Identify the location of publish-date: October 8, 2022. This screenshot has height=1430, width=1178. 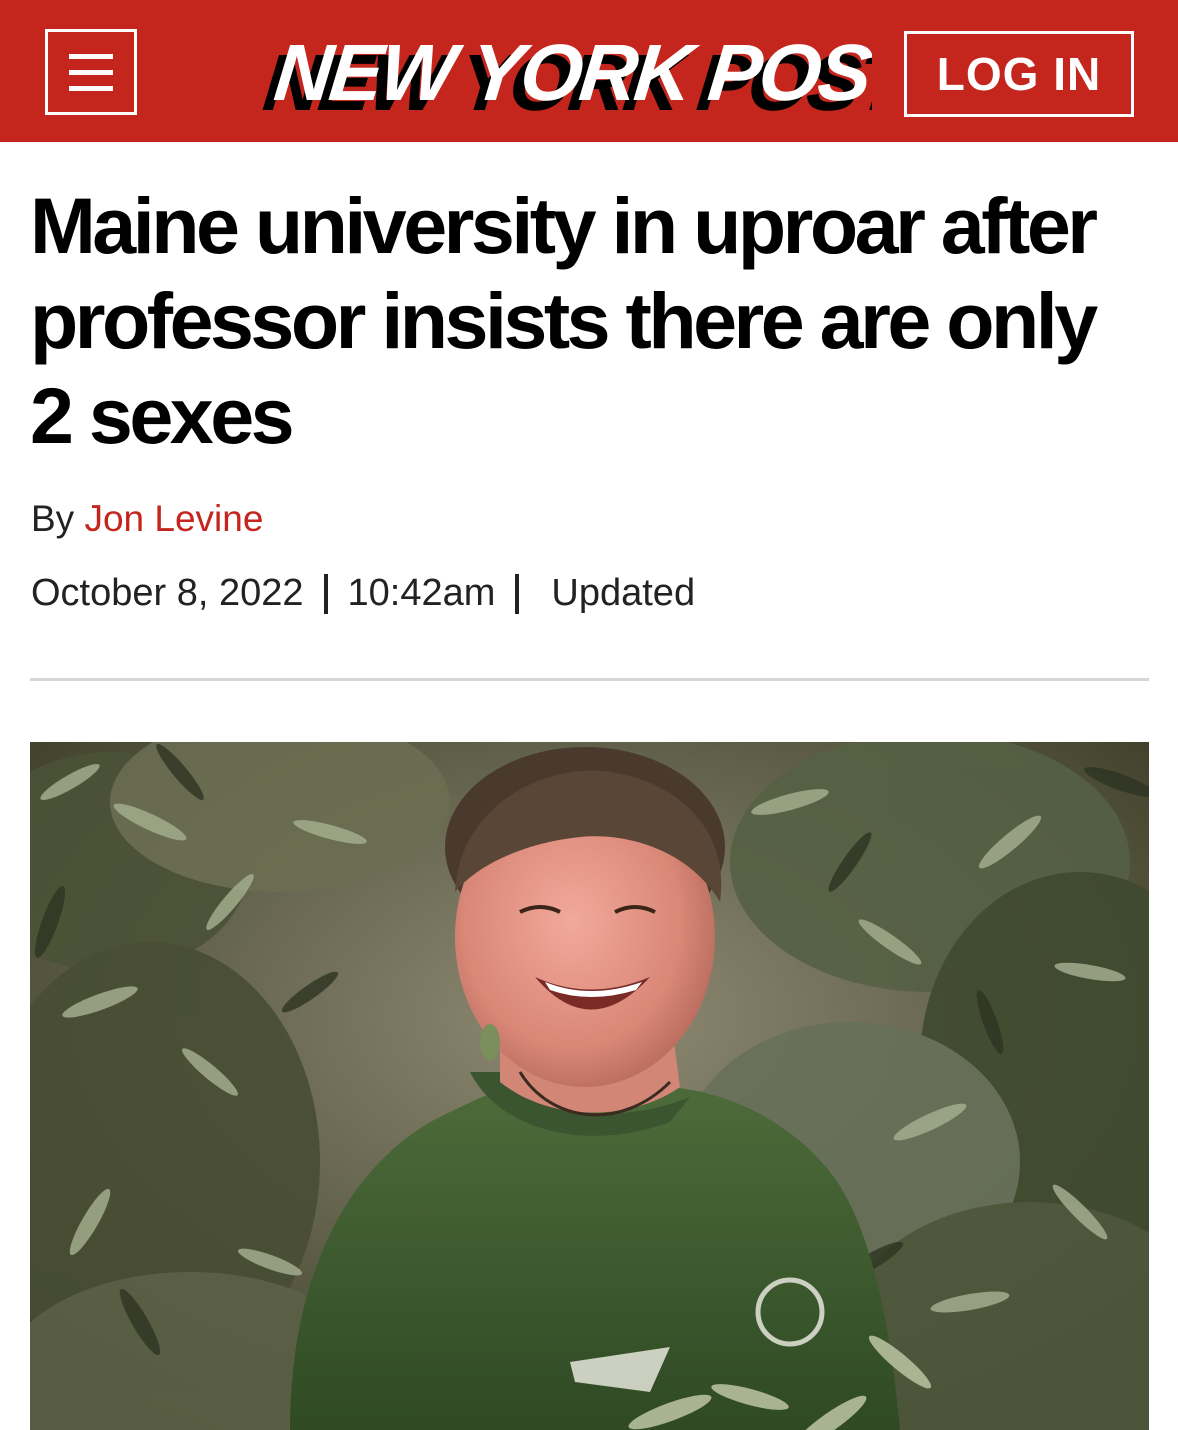
(167, 593).